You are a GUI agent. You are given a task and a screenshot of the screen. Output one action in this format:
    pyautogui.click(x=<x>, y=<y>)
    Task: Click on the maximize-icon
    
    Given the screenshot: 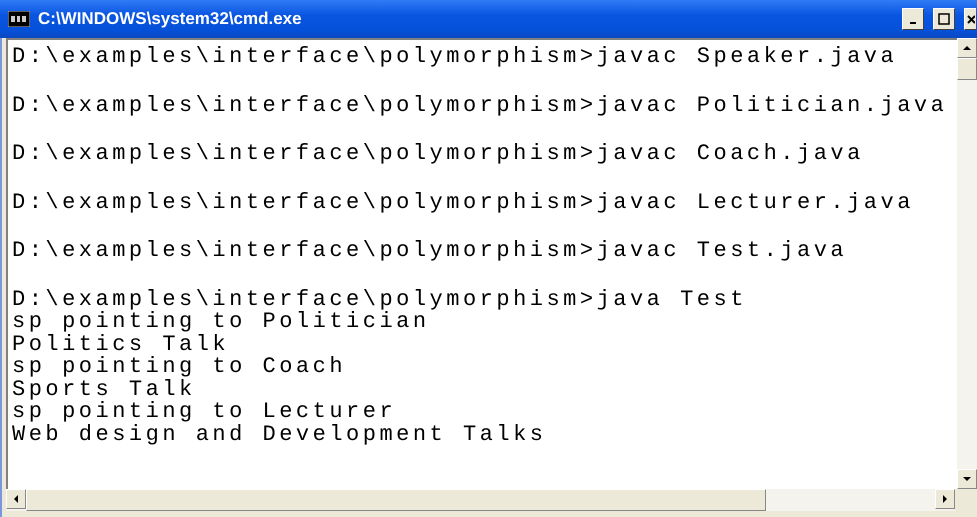 What is the action you would take?
    pyautogui.click(x=944, y=19)
    